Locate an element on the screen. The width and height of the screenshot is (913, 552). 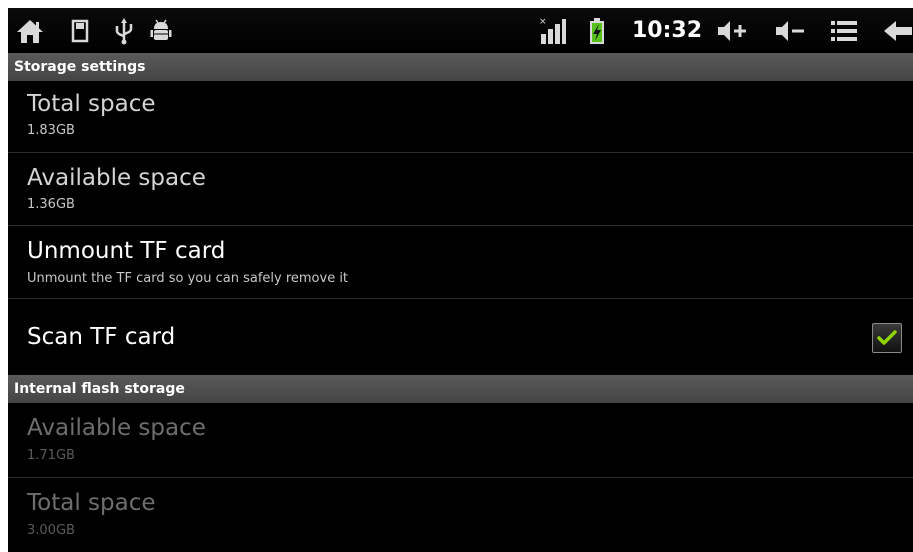
back-icon is located at coordinates (896, 30).